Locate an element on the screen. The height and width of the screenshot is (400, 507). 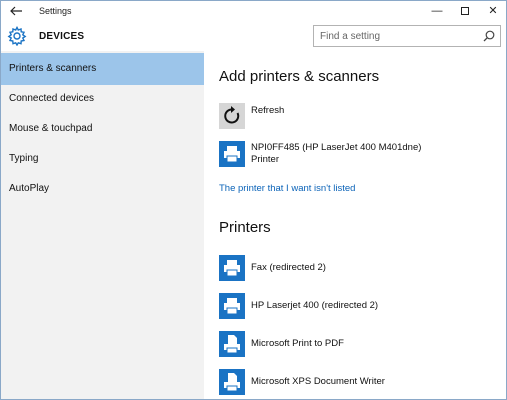
printer-item-fax: Fax (redirected 2) is located at coordinates (359, 269).